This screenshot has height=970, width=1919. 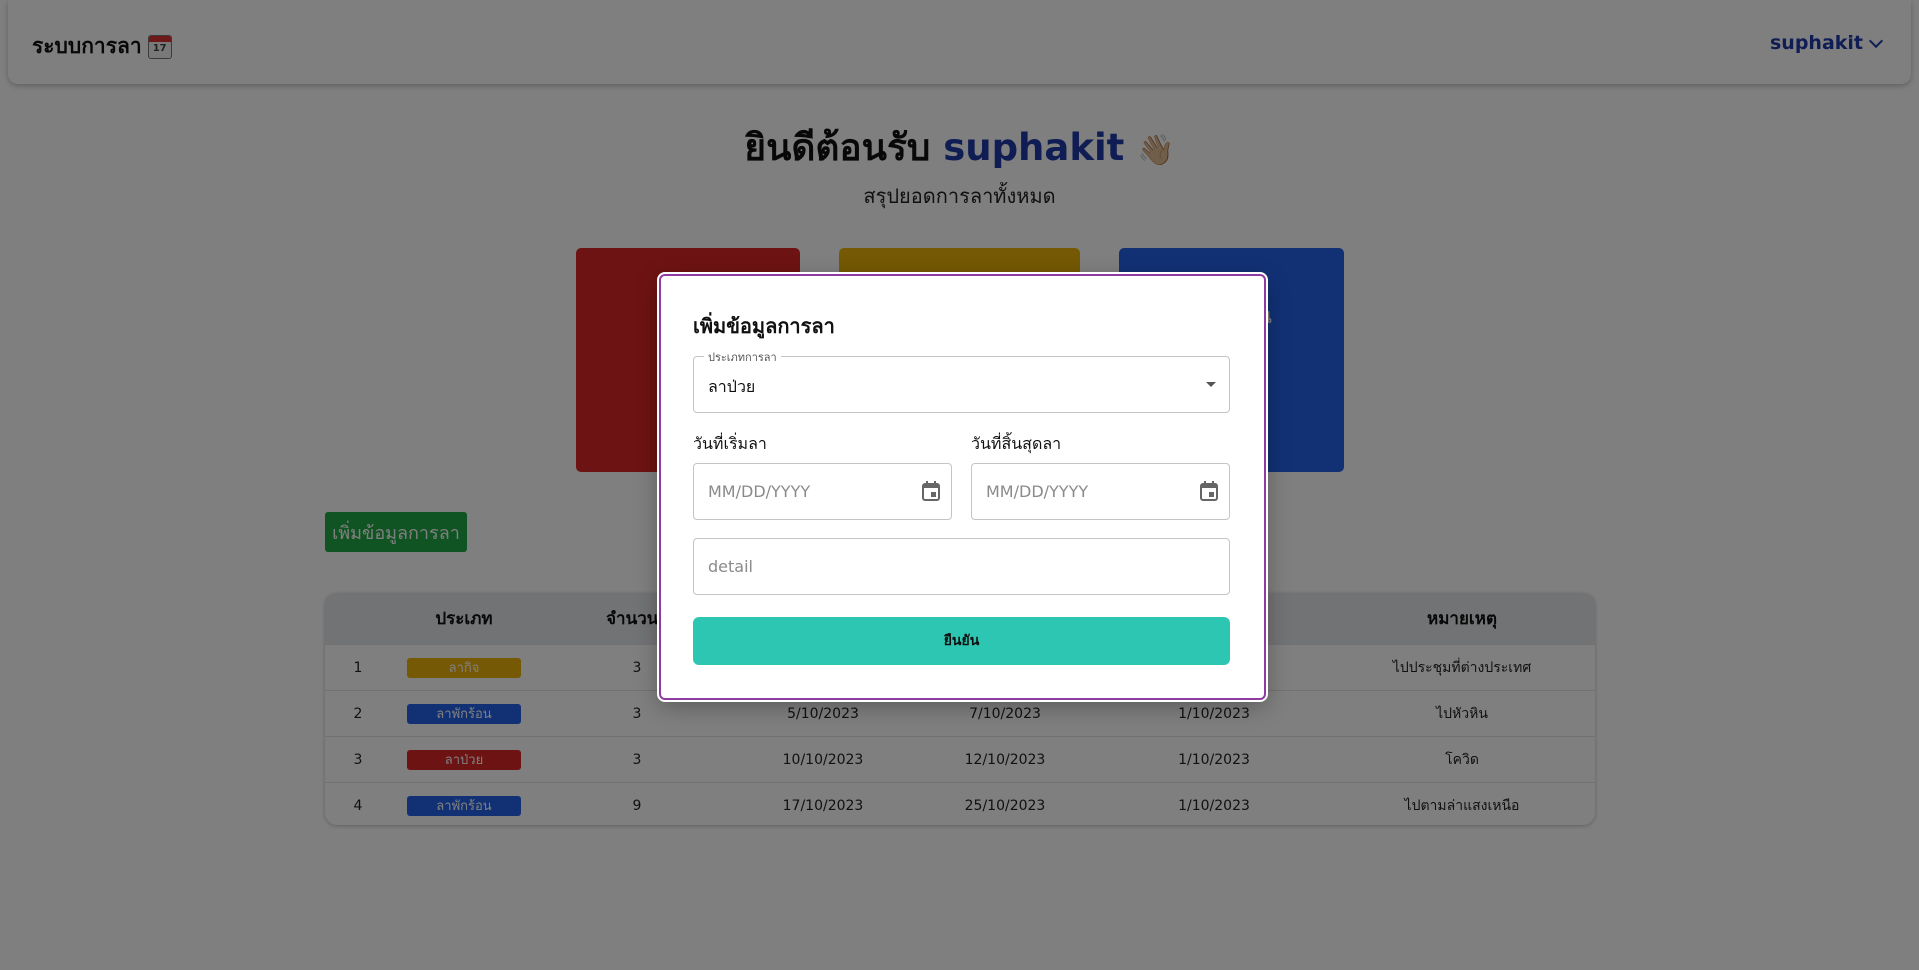 What do you see at coordinates (961, 566) in the screenshot?
I see `detail-input: detail` at bounding box center [961, 566].